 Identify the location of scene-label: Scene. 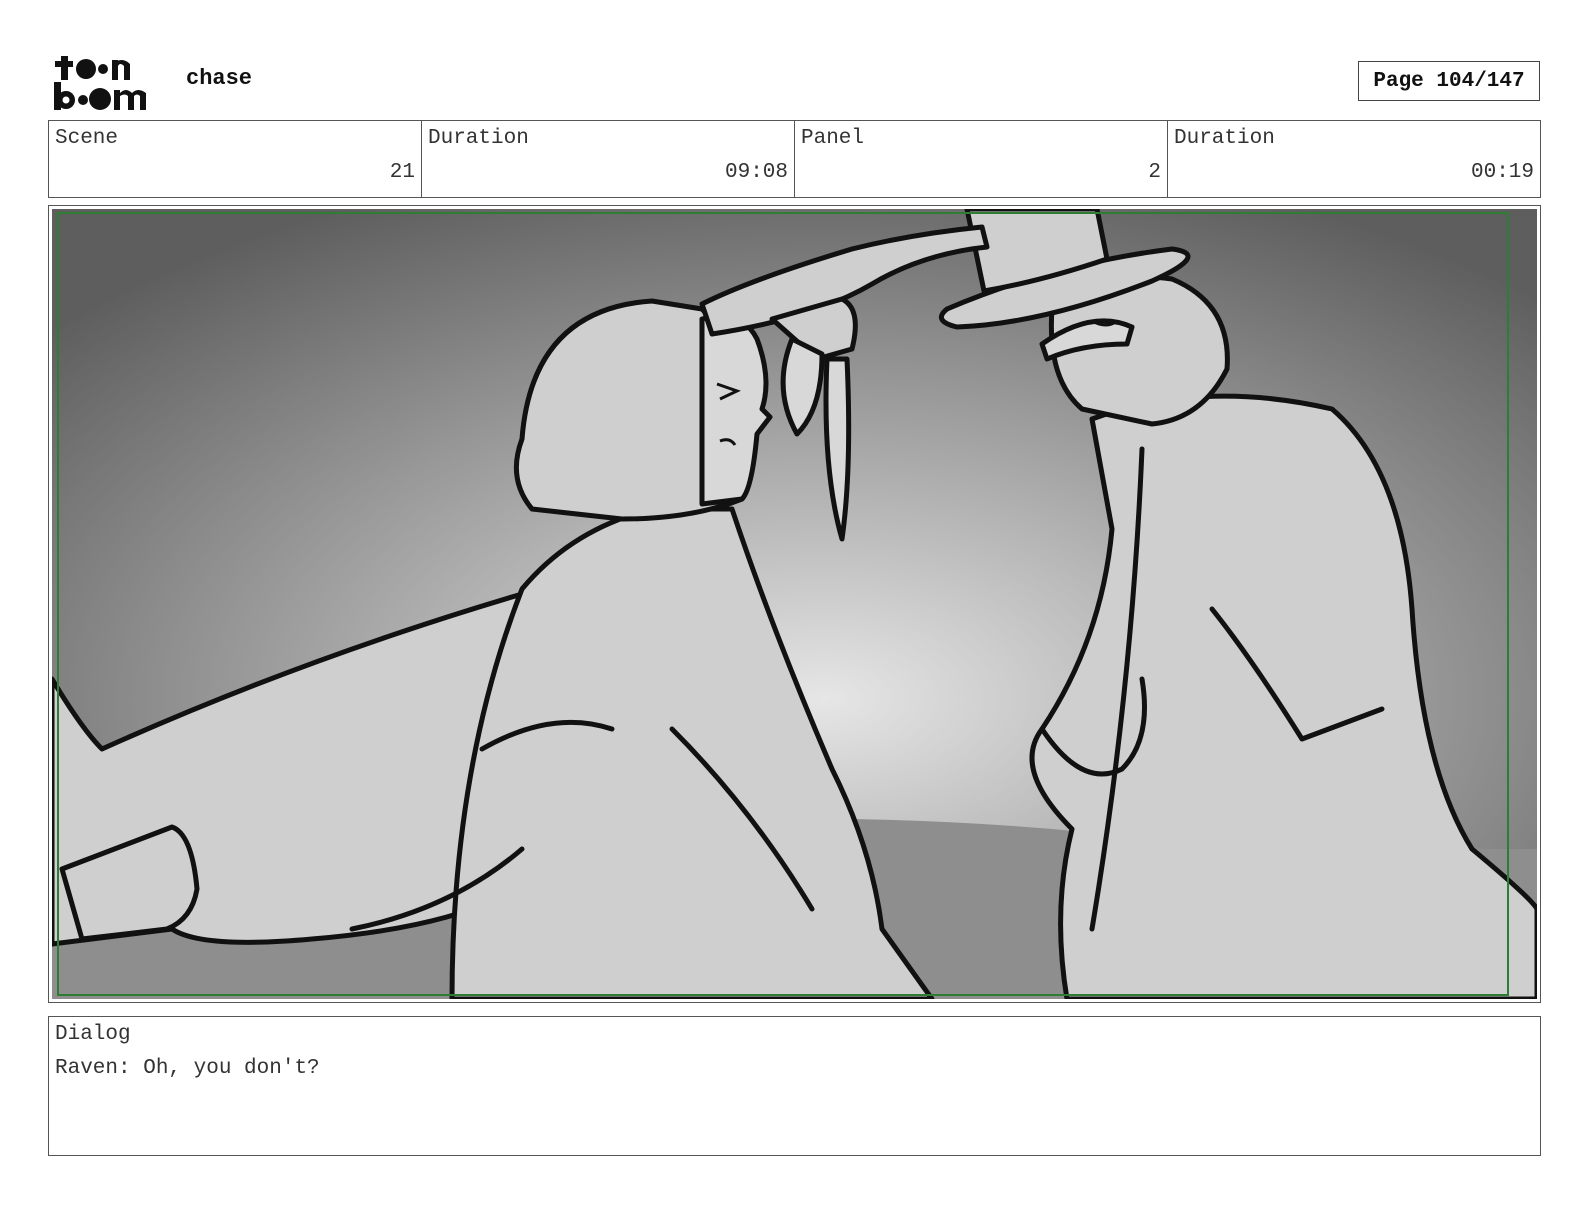
(87, 138).